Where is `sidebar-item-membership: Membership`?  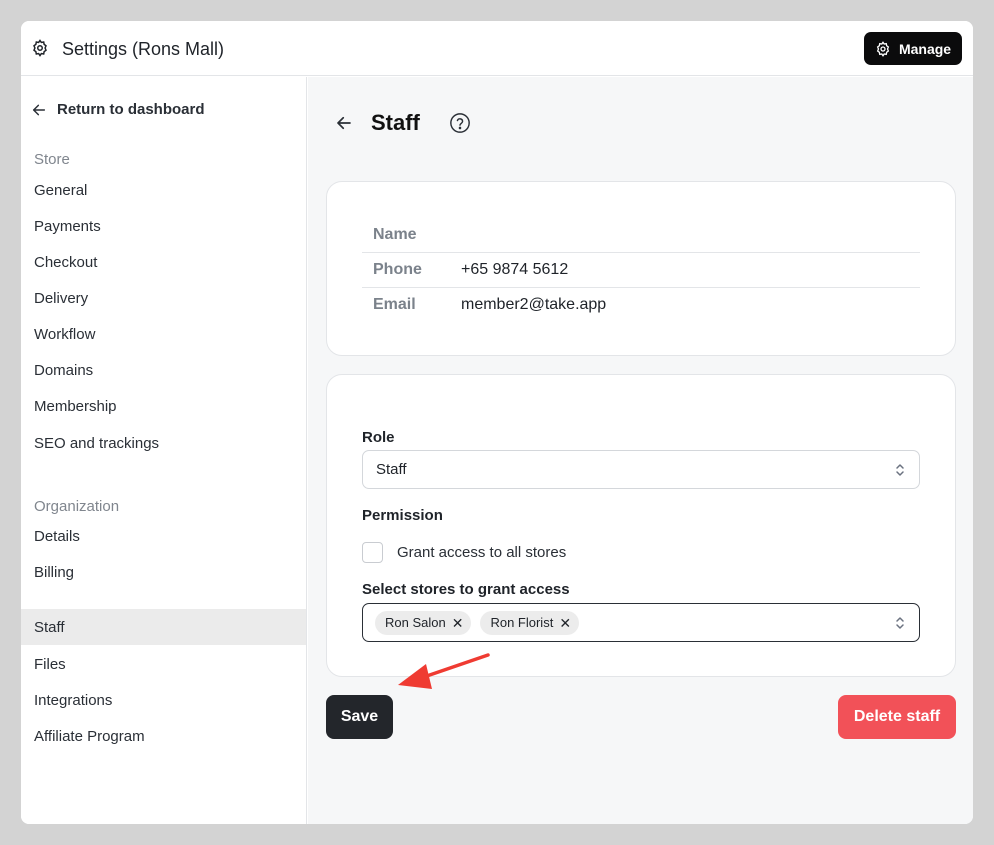
sidebar-item-membership: Membership is located at coordinates (163, 406).